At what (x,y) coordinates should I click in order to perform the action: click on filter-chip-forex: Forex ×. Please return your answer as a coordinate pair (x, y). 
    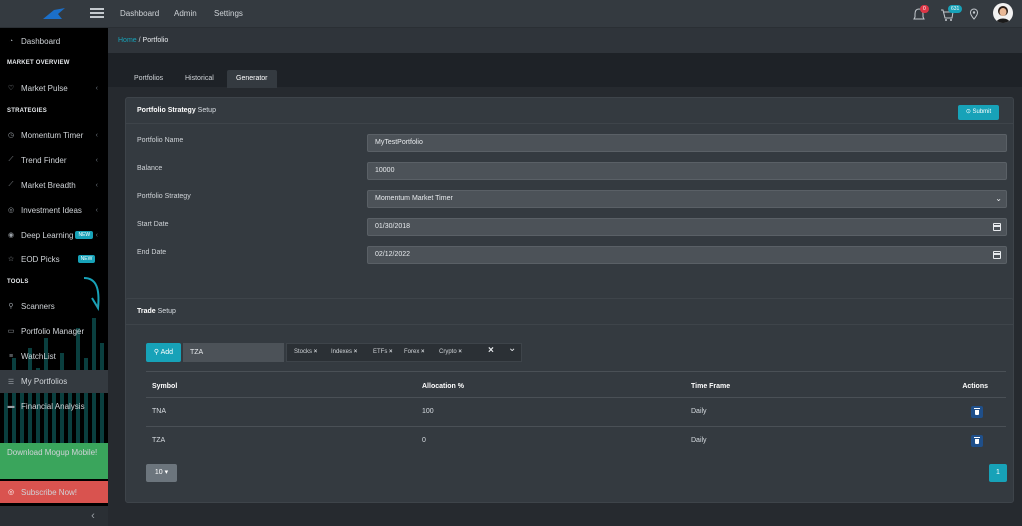
    Looking at the image, I should click on (414, 352).